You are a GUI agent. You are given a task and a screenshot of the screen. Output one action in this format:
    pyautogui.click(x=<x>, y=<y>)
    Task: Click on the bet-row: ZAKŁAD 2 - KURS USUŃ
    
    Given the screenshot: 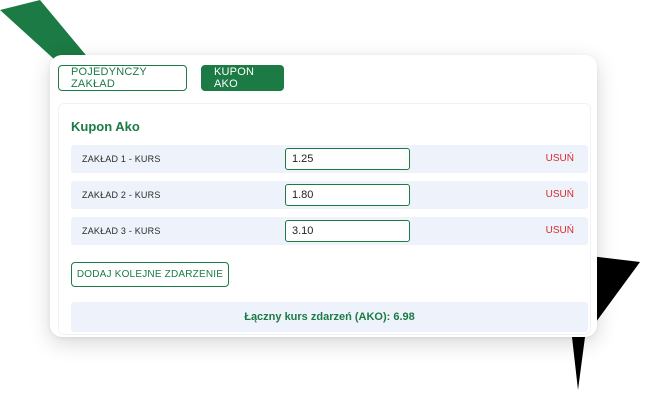 What is the action you would take?
    pyautogui.click(x=329, y=195)
    